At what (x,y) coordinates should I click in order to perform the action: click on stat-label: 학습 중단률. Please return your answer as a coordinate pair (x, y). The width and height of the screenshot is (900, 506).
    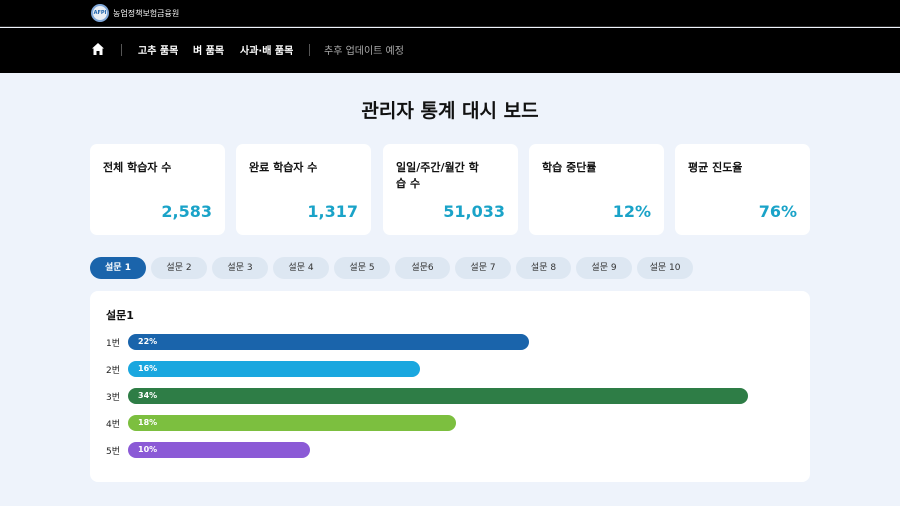
    Looking at the image, I should click on (569, 167).